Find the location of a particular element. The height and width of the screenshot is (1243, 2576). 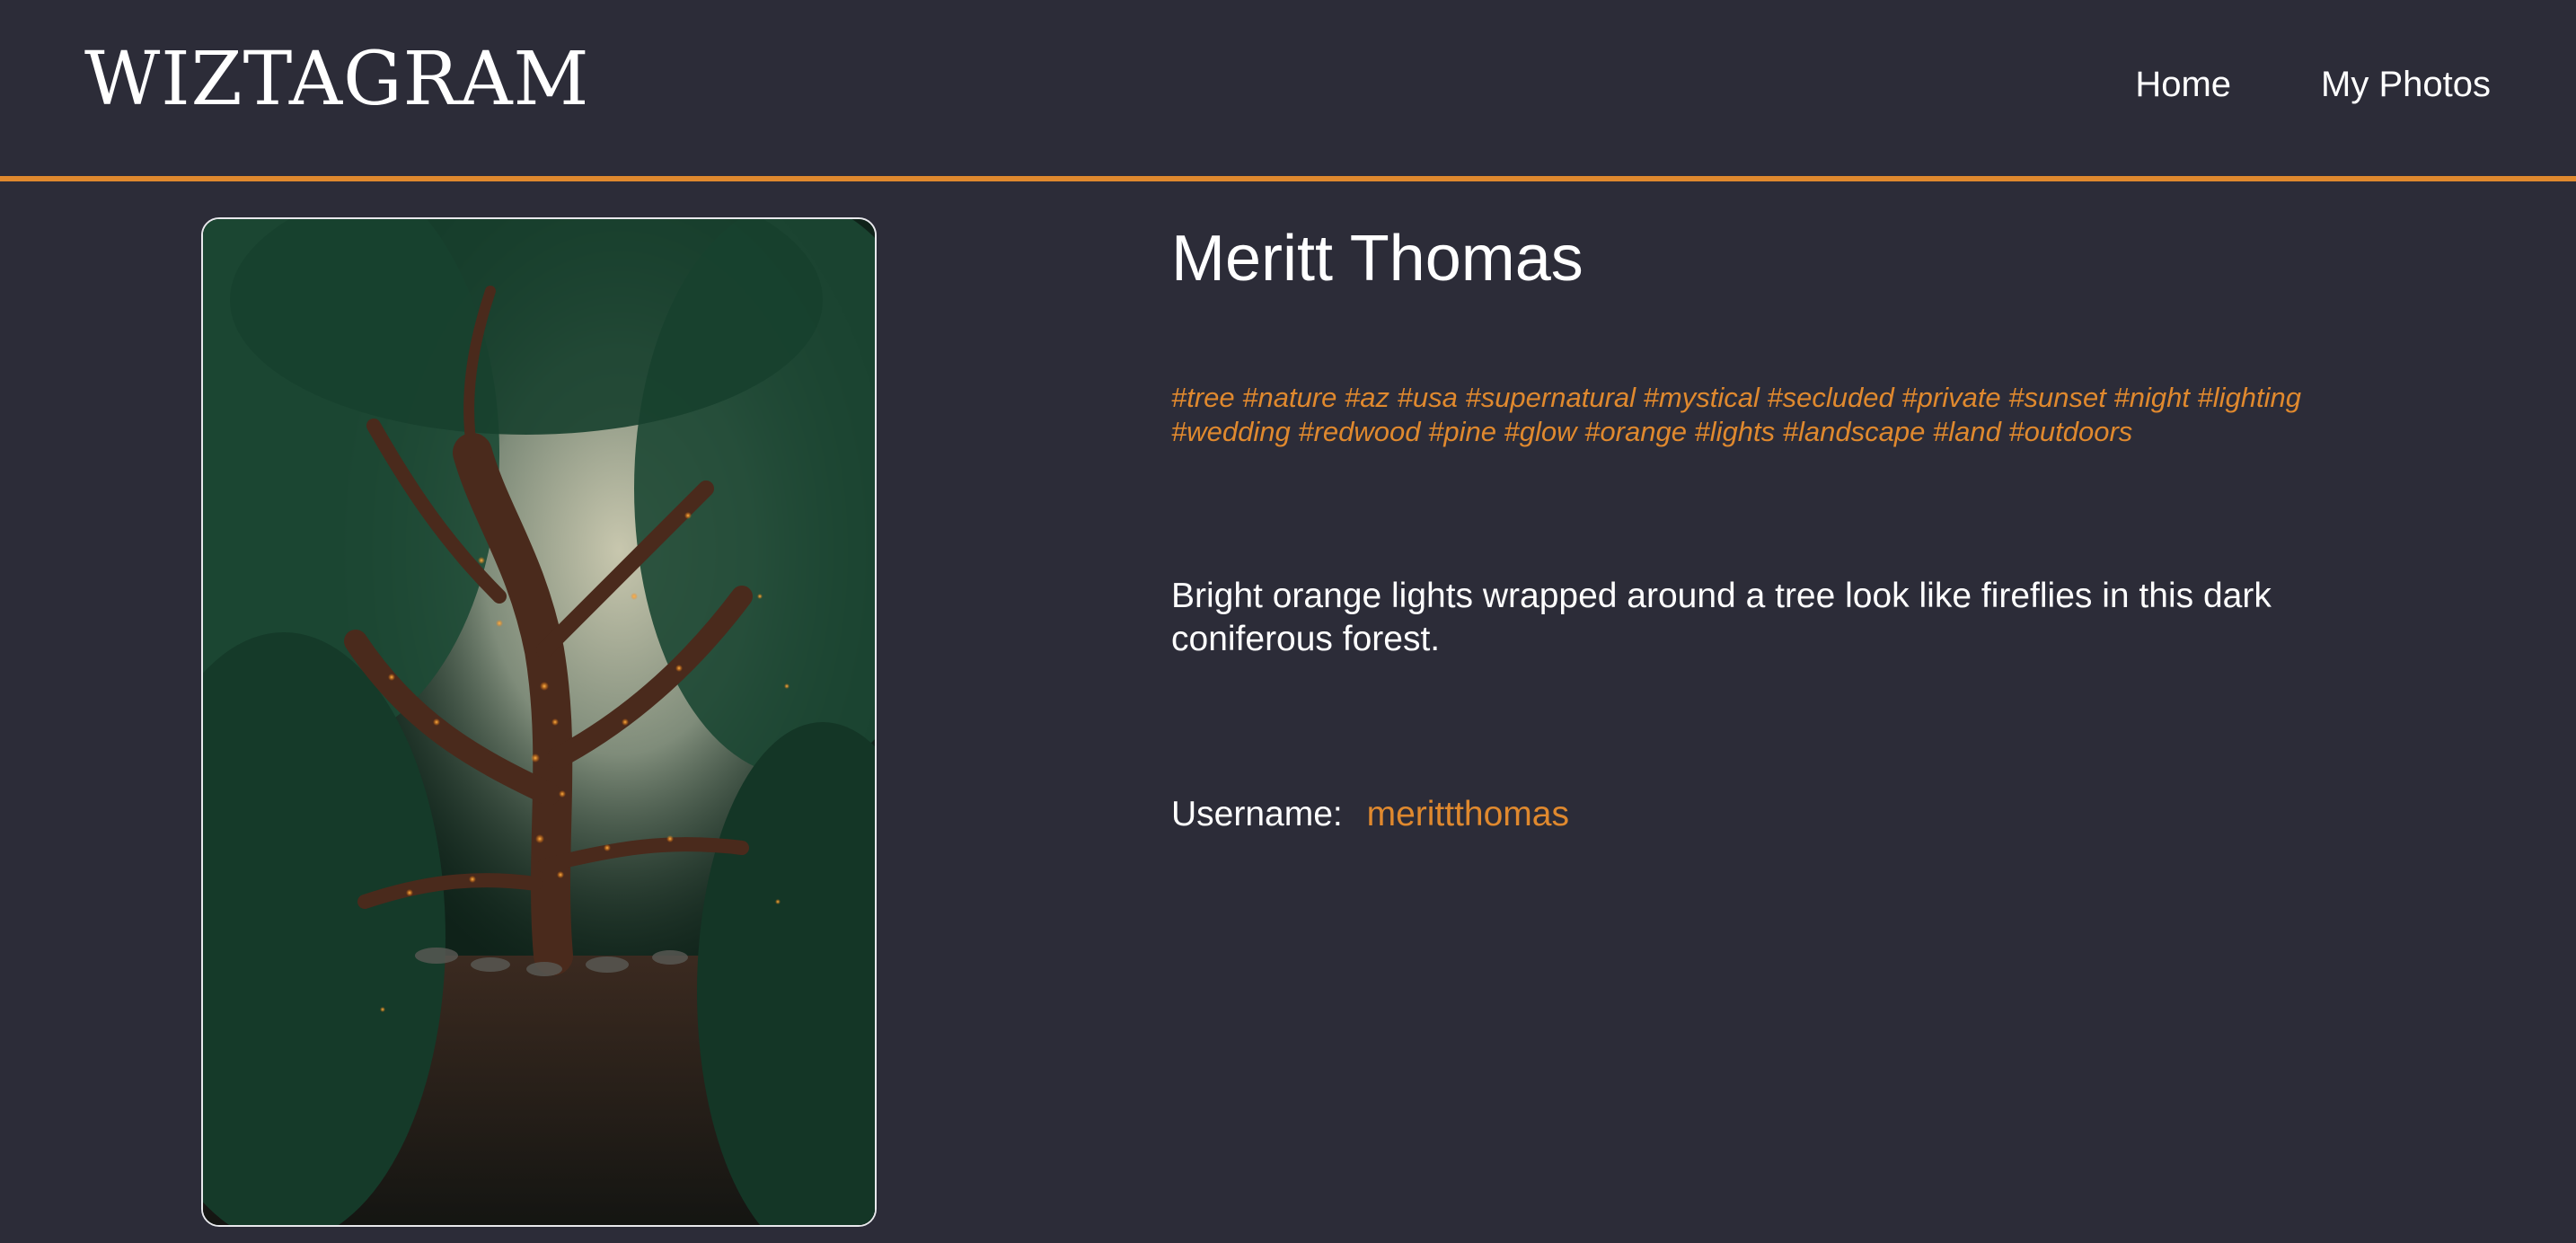

site-logo: WIZTAGRAM is located at coordinates (337, 80).